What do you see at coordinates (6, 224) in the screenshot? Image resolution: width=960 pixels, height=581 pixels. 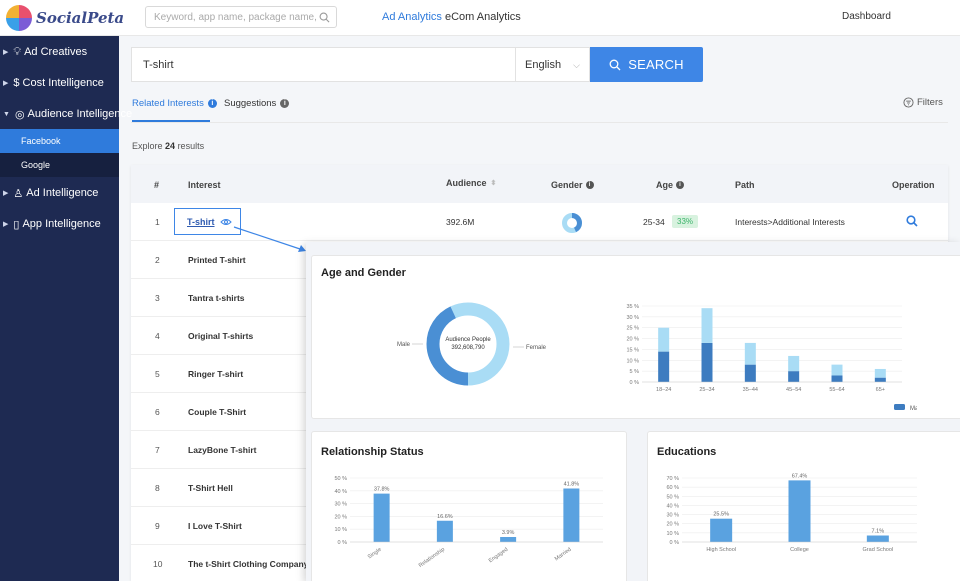 I see `caret-right-icon: ▶` at bounding box center [6, 224].